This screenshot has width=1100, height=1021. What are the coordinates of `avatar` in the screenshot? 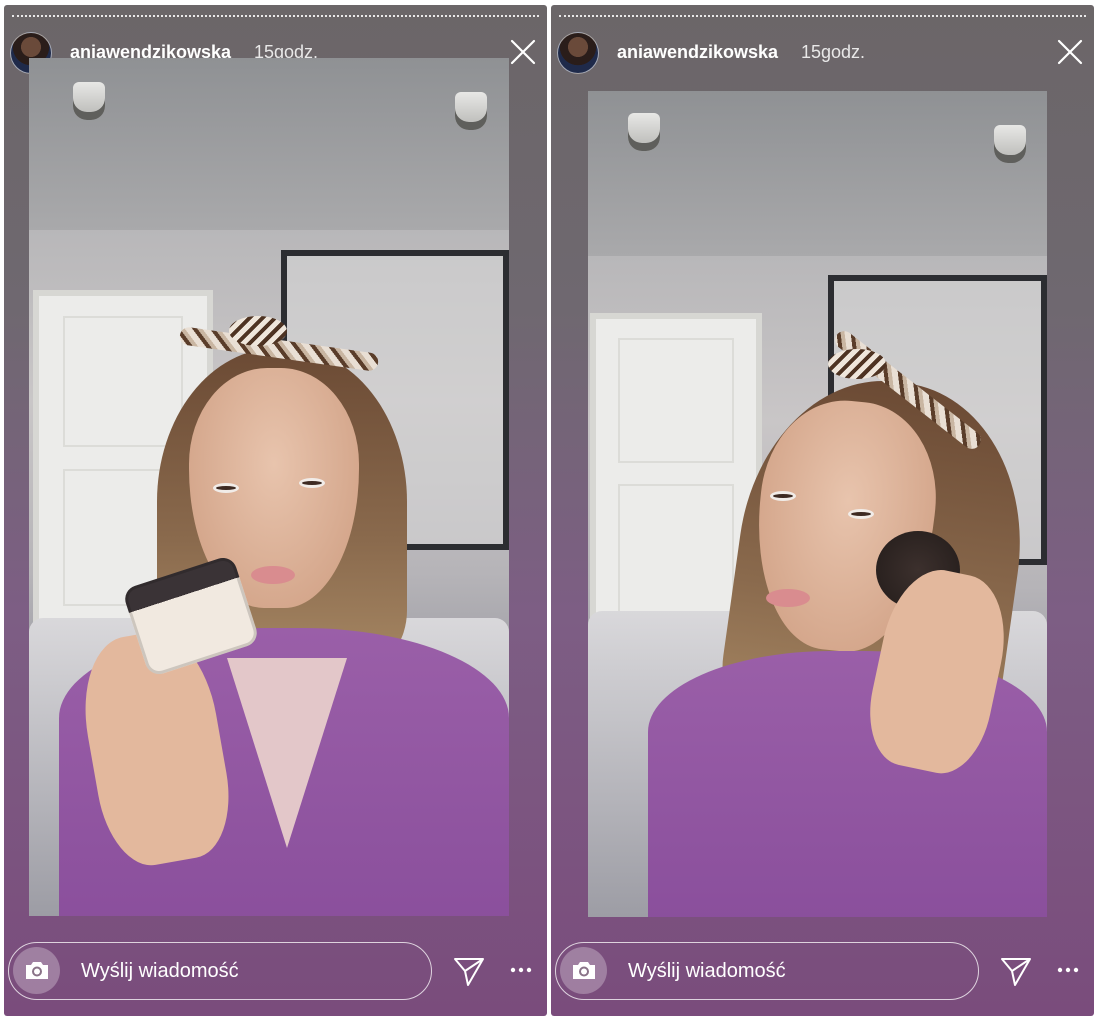 It's located at (578, 53).